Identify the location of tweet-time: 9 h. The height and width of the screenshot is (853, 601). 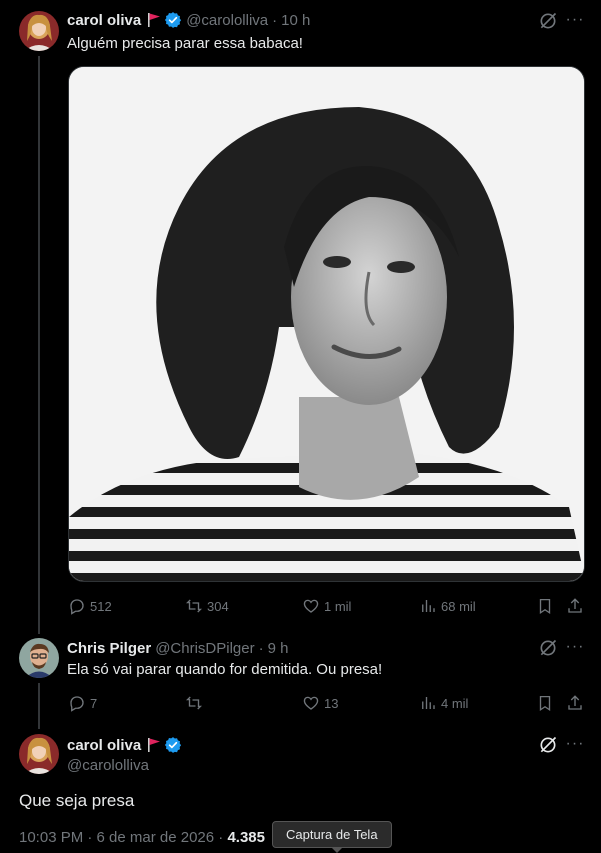
(278, 648).